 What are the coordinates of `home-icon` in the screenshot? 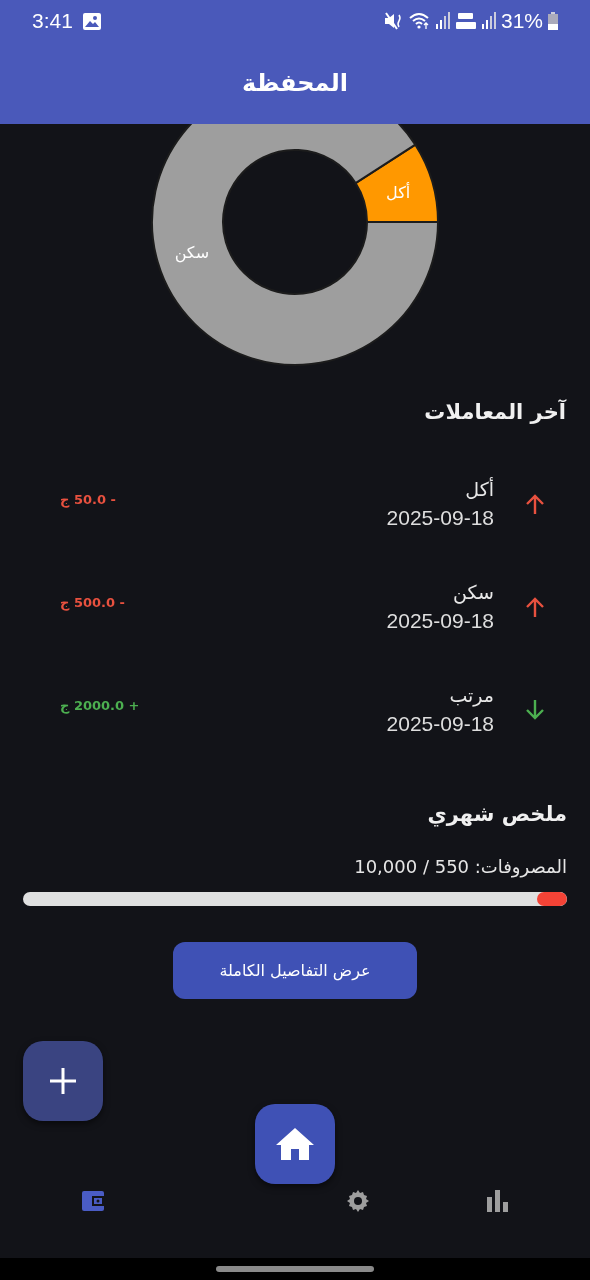 It's located at (295, 1144).